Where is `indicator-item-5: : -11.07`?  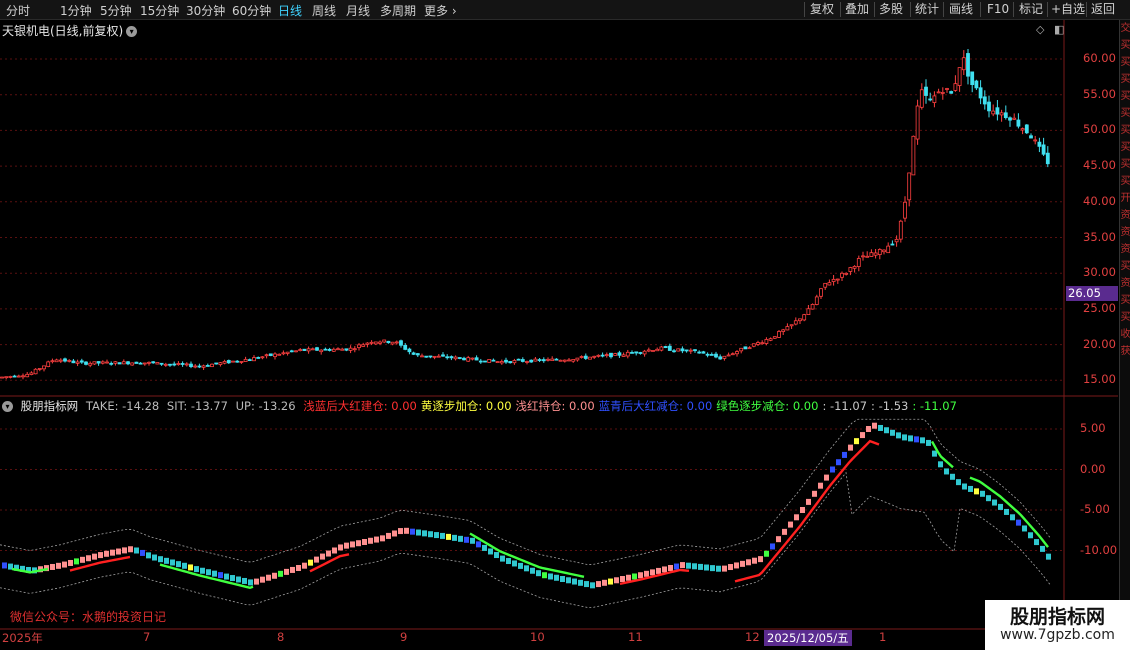
indicator-item-5: : -11.07 is located at coordinates (845, 406).